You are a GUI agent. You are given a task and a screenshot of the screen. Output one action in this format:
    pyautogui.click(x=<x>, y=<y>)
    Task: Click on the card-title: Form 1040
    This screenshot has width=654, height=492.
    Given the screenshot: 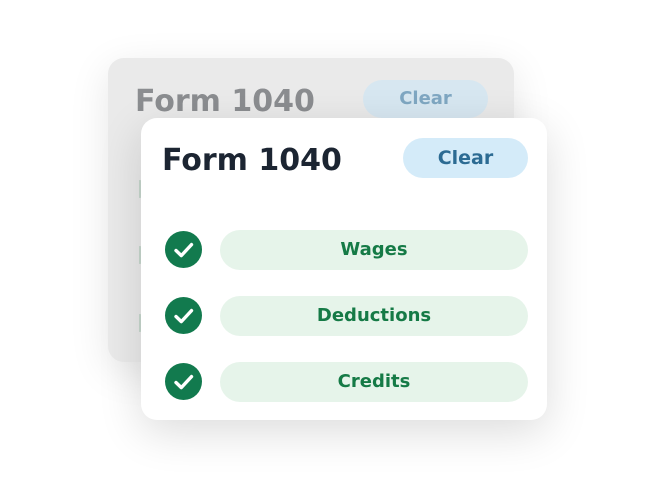 What is the action you would take?
    pyautogui.click(x=252, y=160)
    